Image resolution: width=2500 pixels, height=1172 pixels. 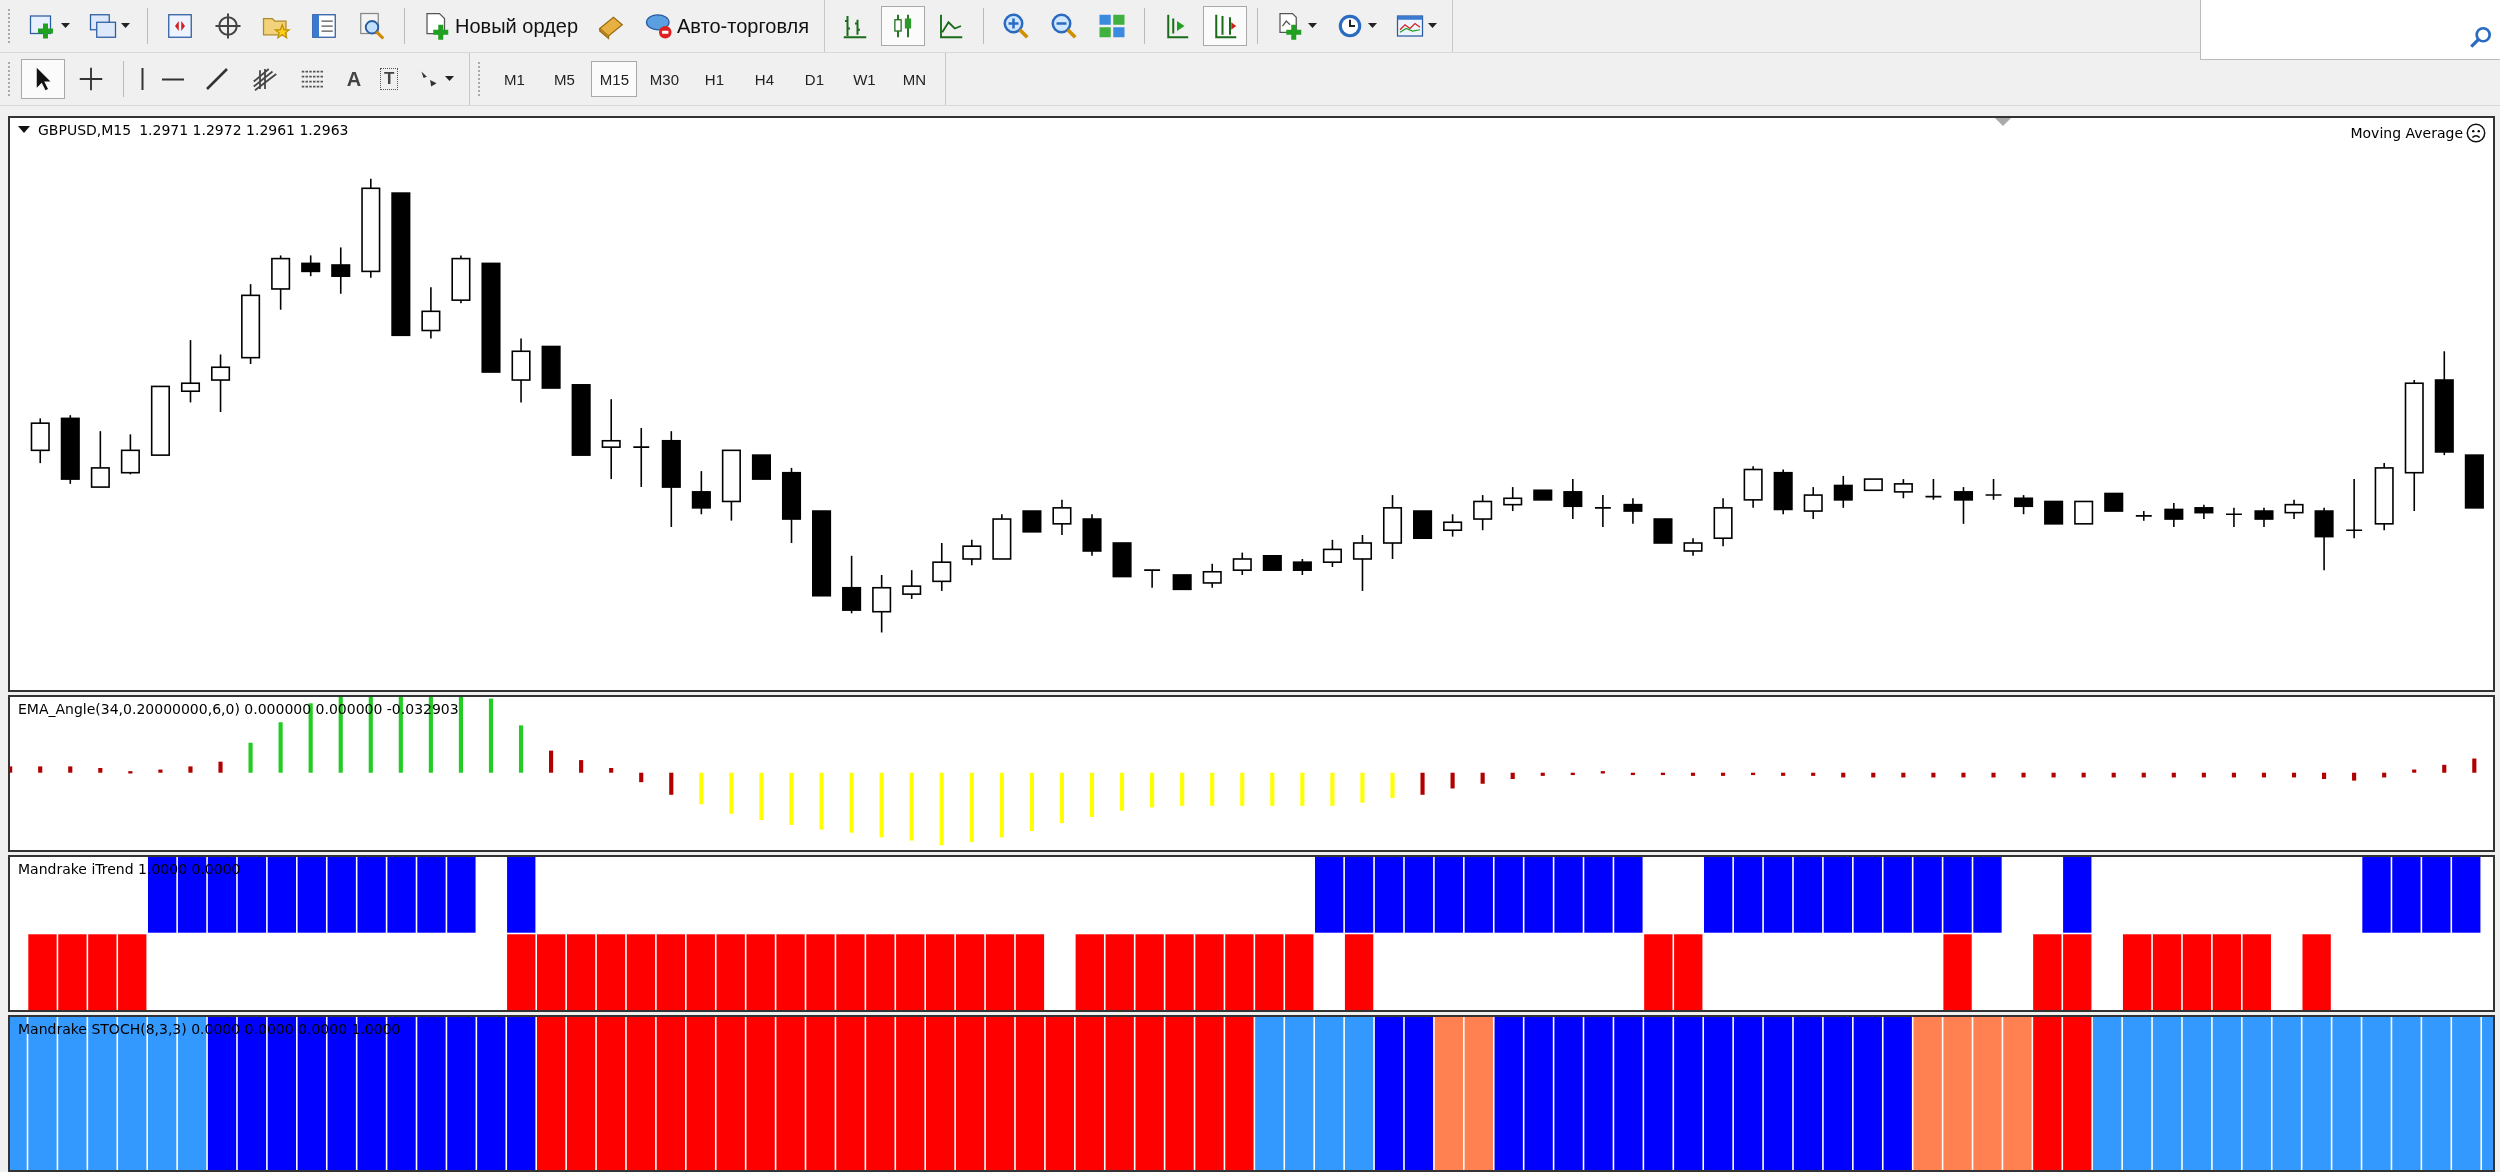 What do you see at coordinates (173, 79) in the screenshot?
I see `horizontal-line-icon` at bounding box center [173, 79].